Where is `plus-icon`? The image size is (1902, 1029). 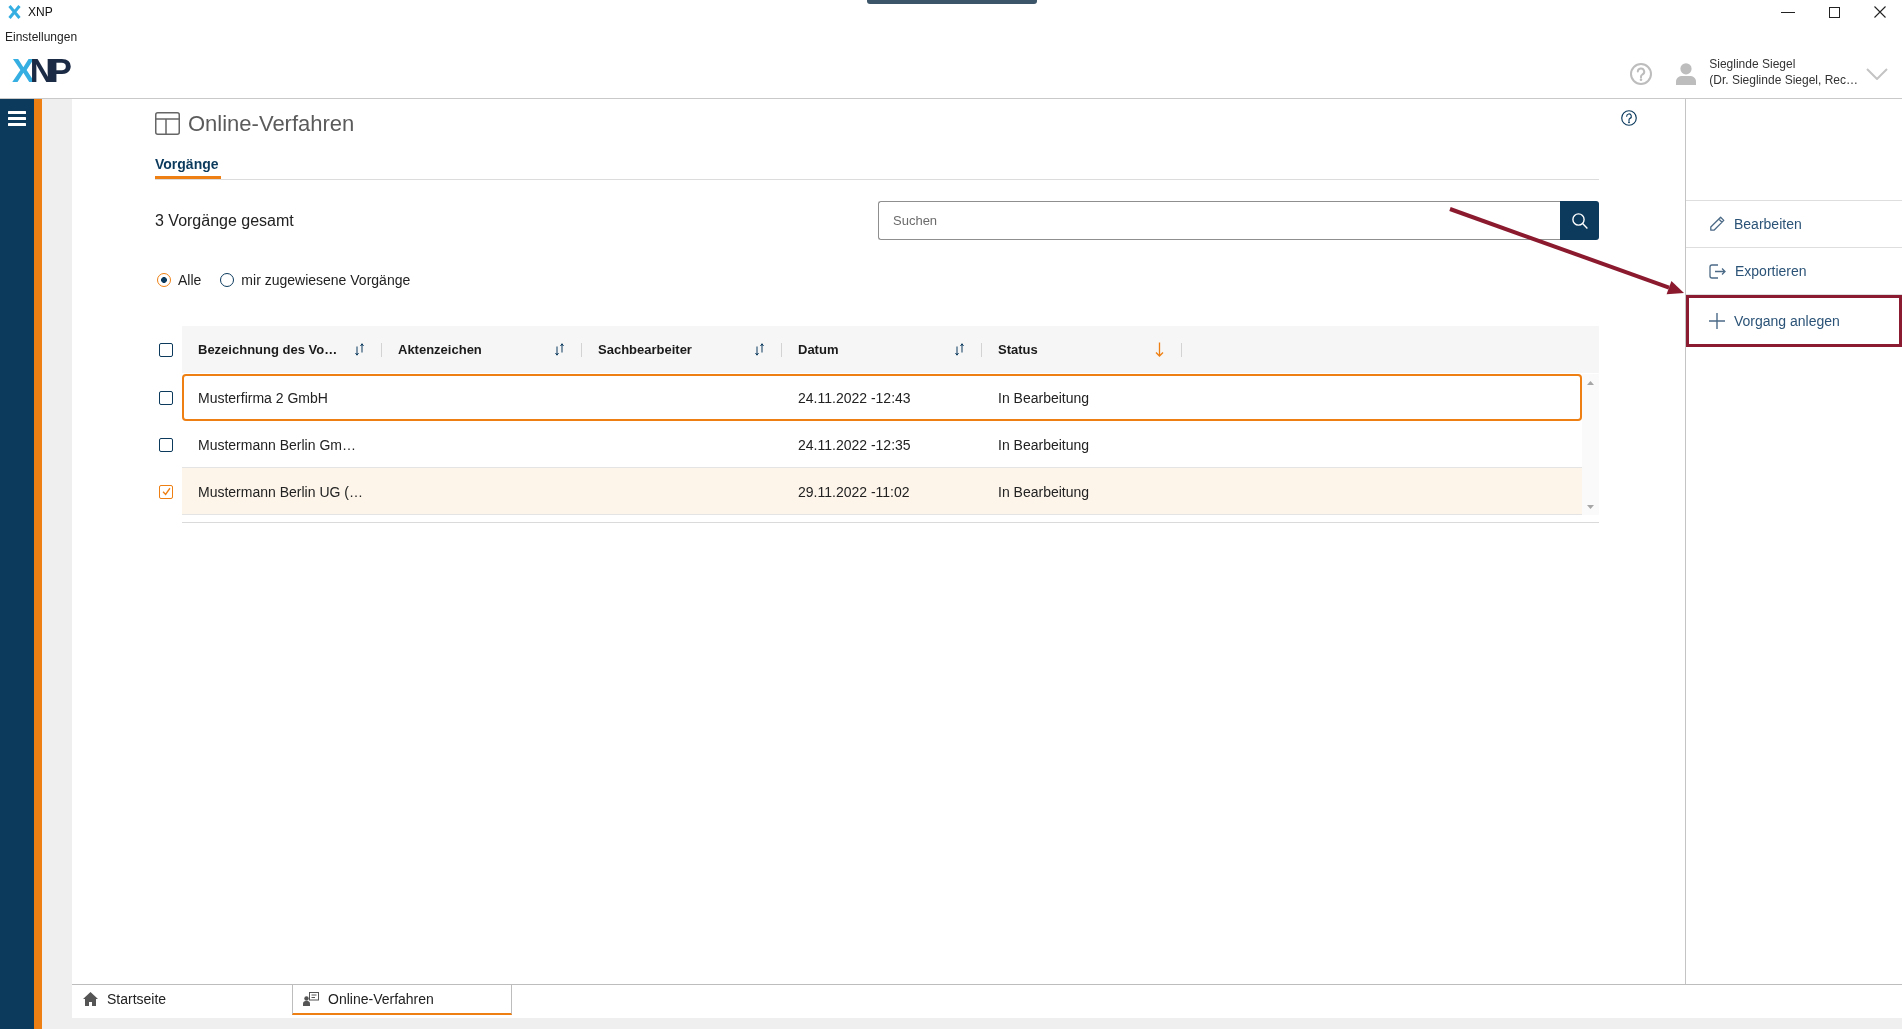
plus-icon is located at coordinates (1717, 321).